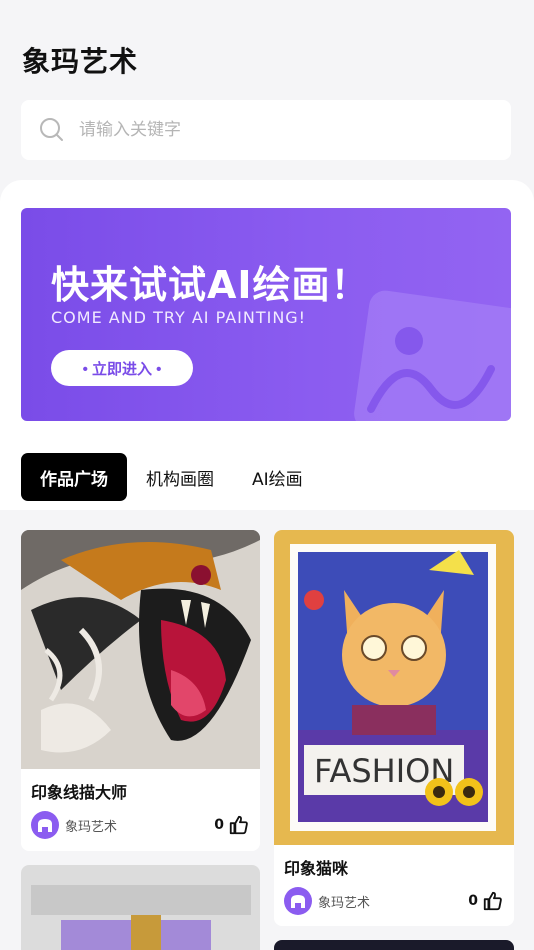 Image resolution: width=534 pixels, height=950 pixels. I want to click on tiger-painting-image, so click(140, 649).